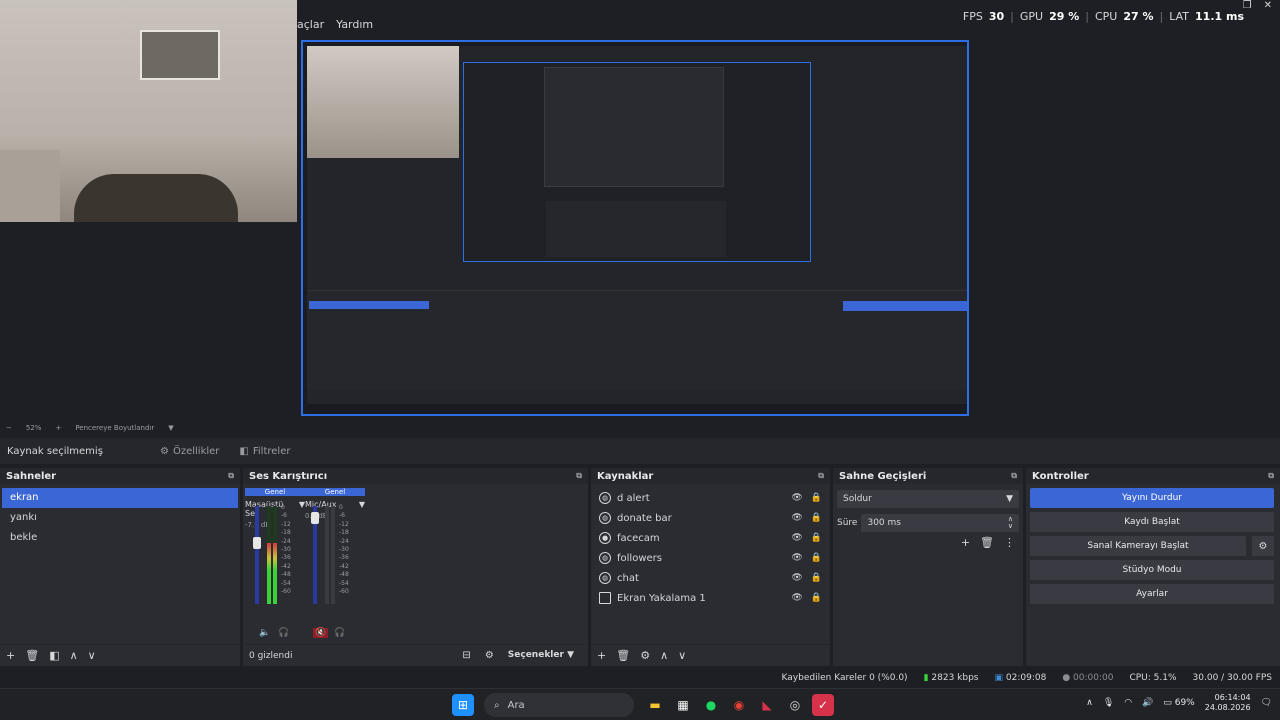 The height and width of the screenshot is (720, 1280). I want to click on chrome-icon: ◉, so click(739, 705).